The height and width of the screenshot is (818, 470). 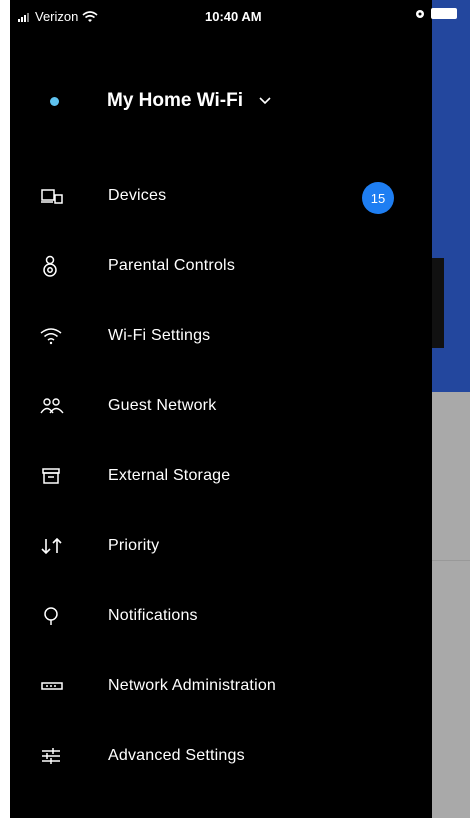 What do you see at coordinates (60, 476) in the screenshot?
I see `external-storage-icon` at bounding box center [60, 476].